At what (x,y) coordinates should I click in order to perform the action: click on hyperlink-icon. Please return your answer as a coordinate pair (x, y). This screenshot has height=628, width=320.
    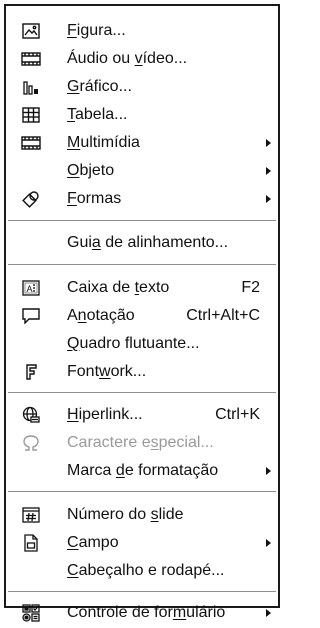
    Looking at the image, I should click on (31, 415).